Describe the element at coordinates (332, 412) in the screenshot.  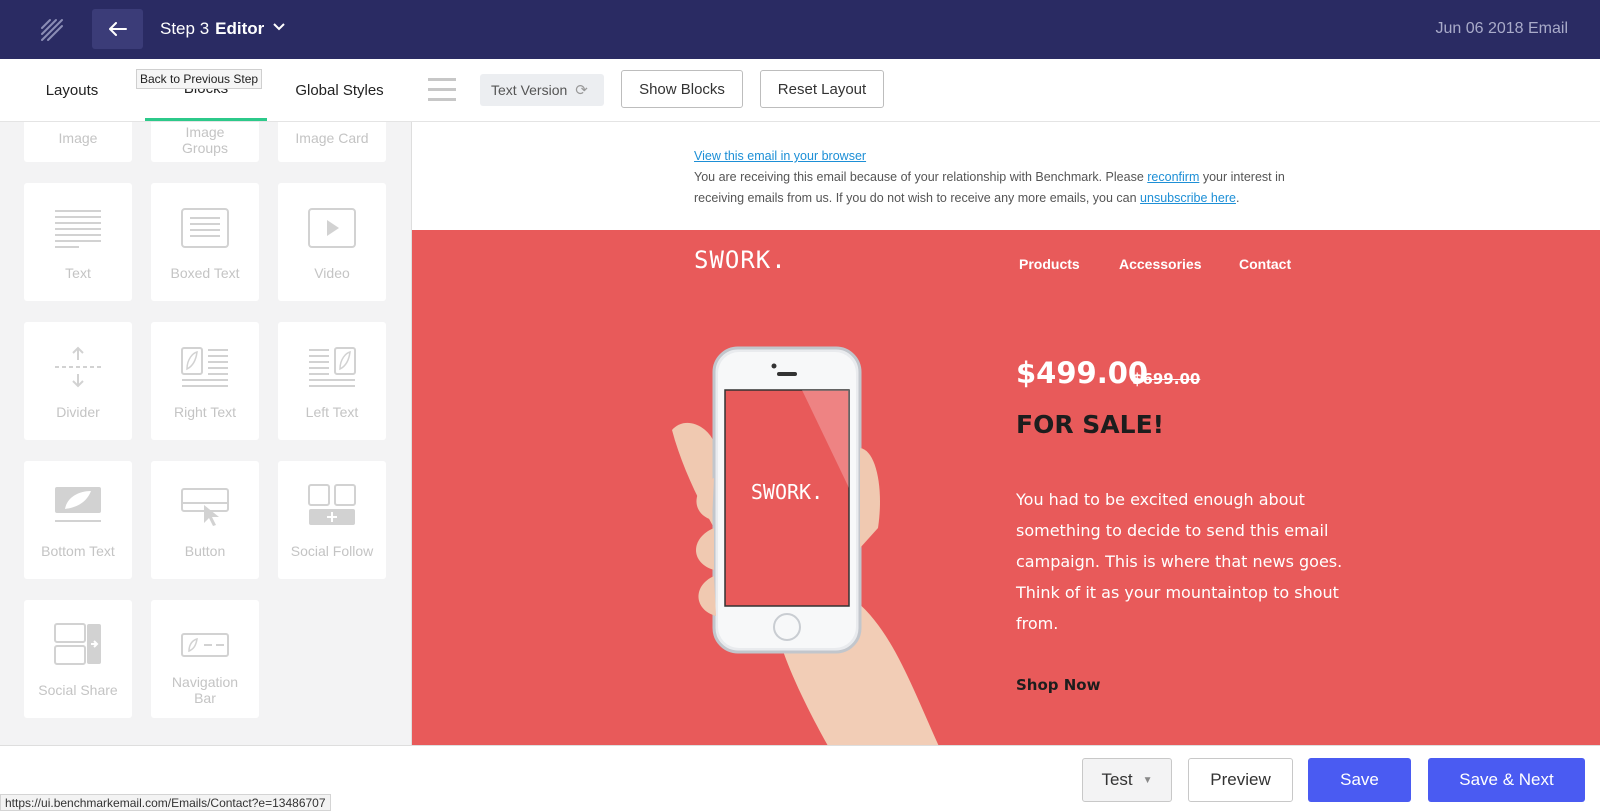
I see `block-label: Left Text` at that location.